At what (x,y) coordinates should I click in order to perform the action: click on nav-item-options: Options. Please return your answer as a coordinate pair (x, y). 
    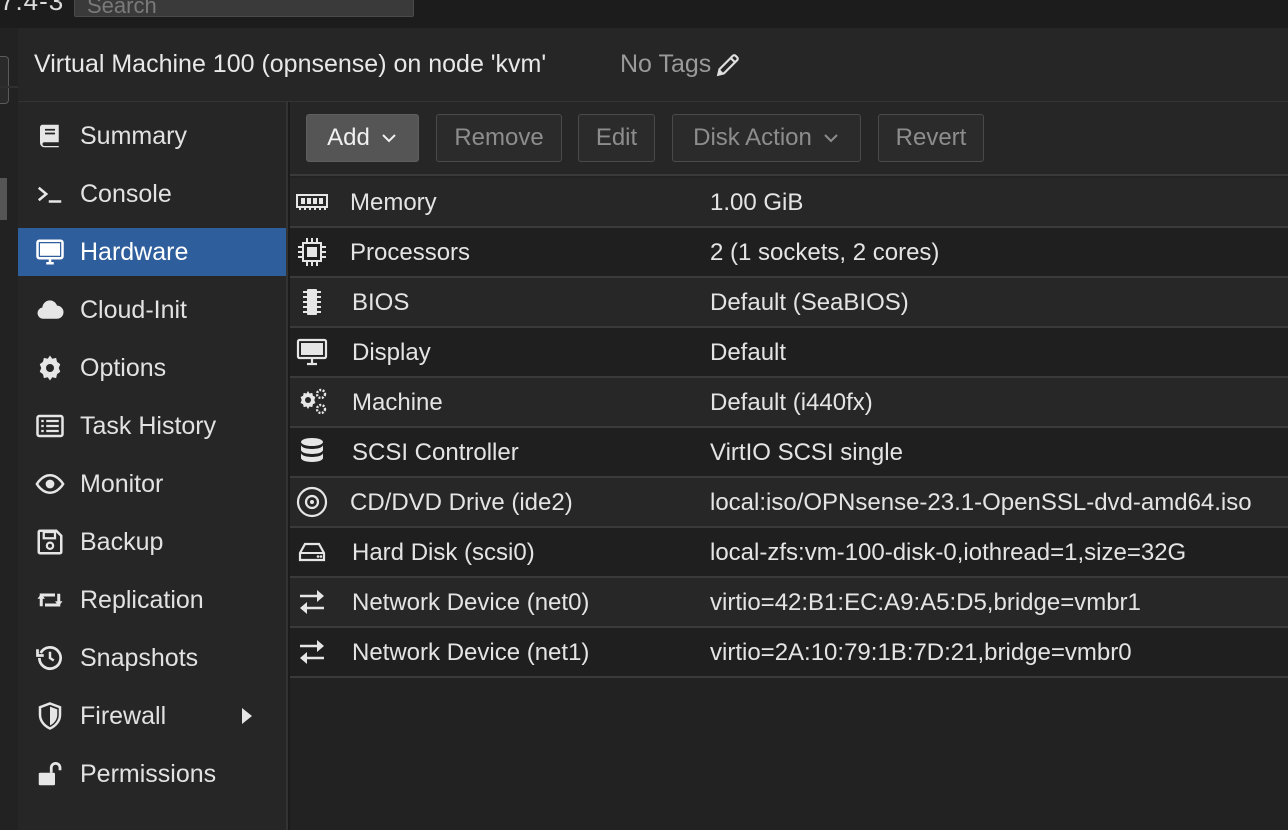
    Looking at the image, I should click on (152, 368).